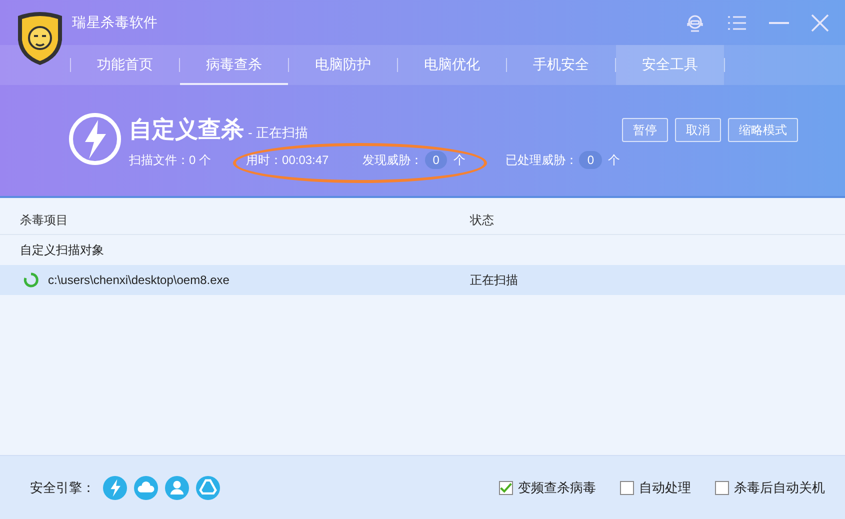 This screenshot has width=845, height=519. I want to click on action-button: 取消, so click(698, 130).